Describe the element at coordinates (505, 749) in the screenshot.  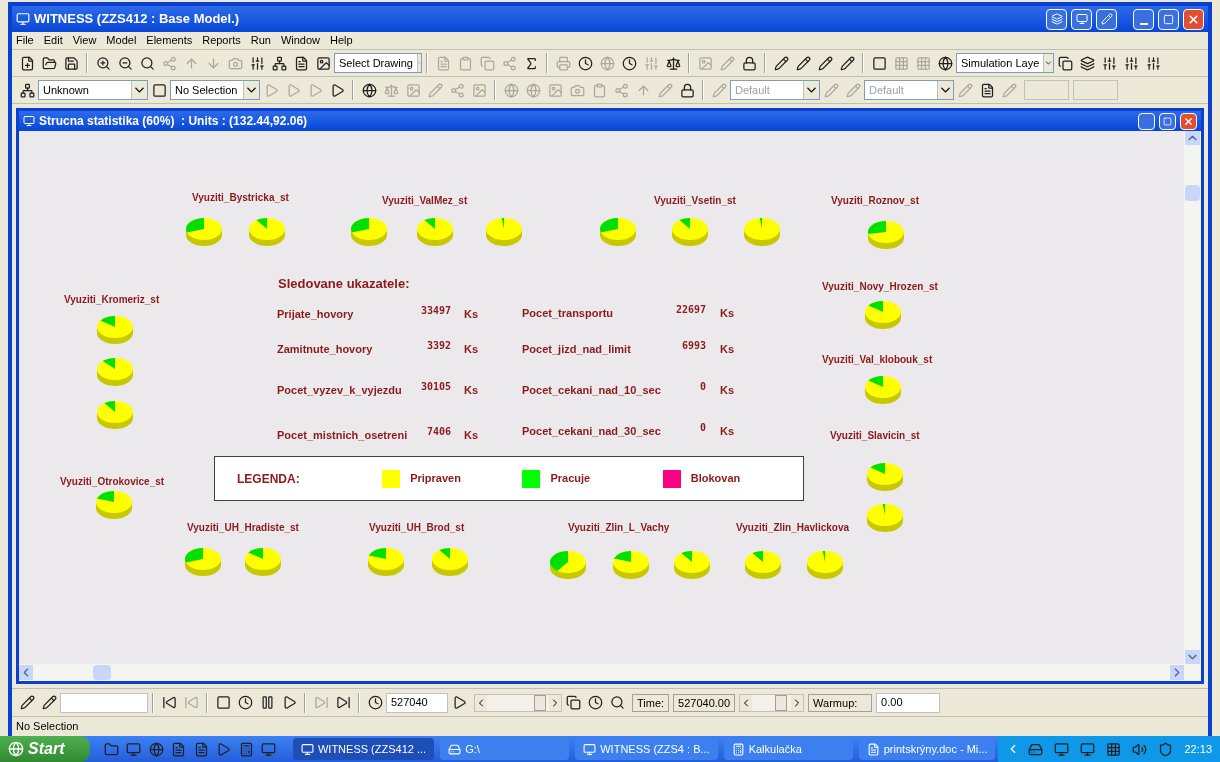
I see `taskbar-button: G:\` at that location.